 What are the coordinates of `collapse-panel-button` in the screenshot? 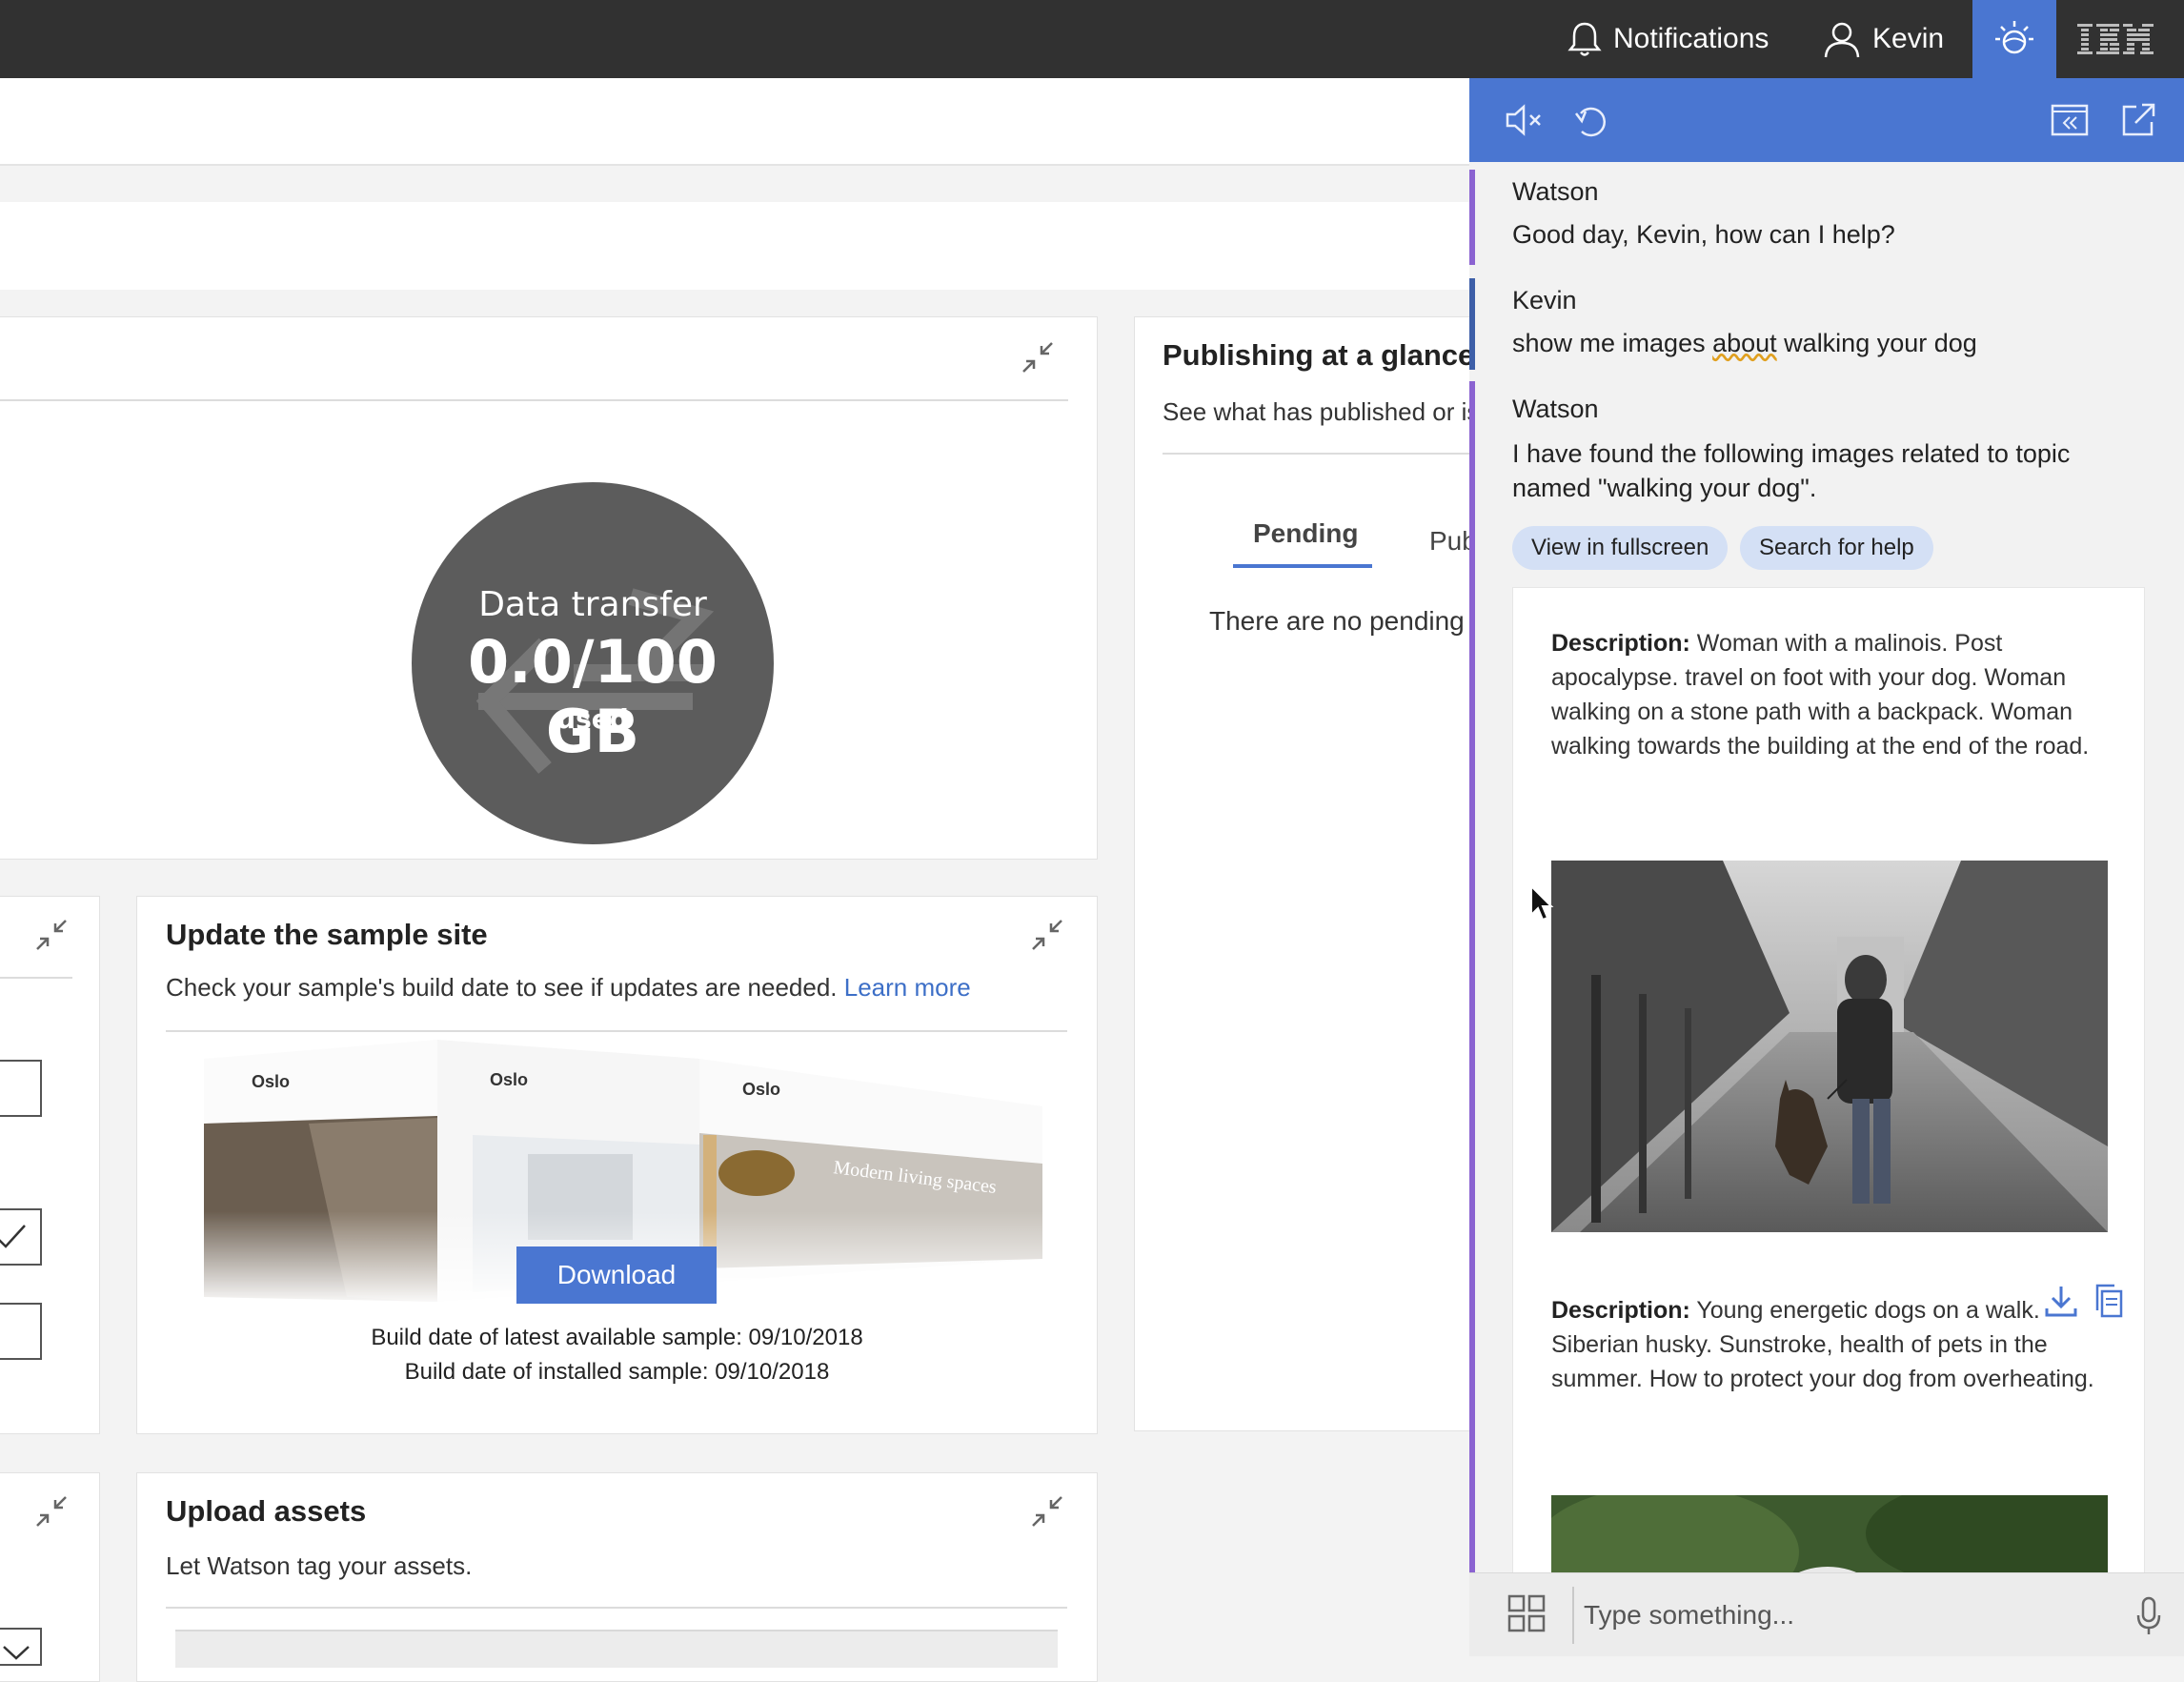 It's located at (2070, 120).